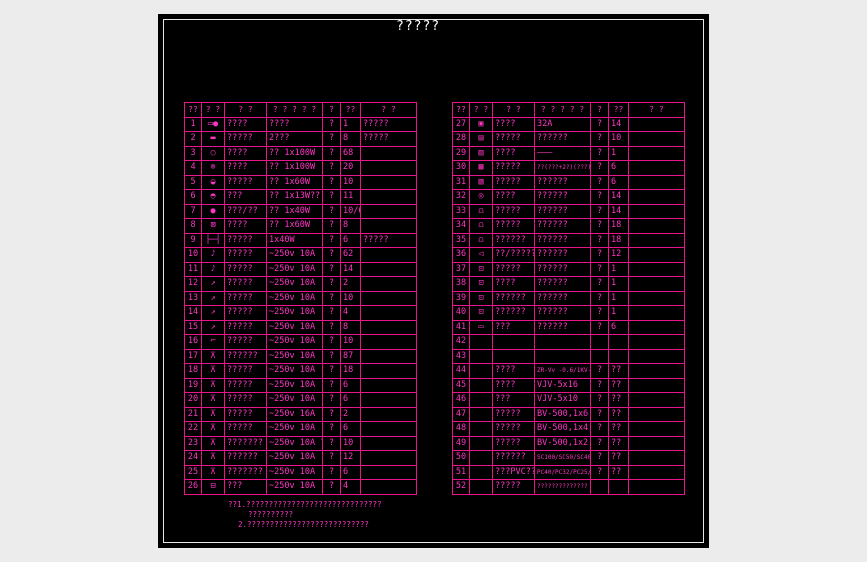 The width and height of the screenshot is (867, 562). Describe the element at coordinates (294, 240) in the screenshot. I see `cell-spec: 1x40W` at that location.